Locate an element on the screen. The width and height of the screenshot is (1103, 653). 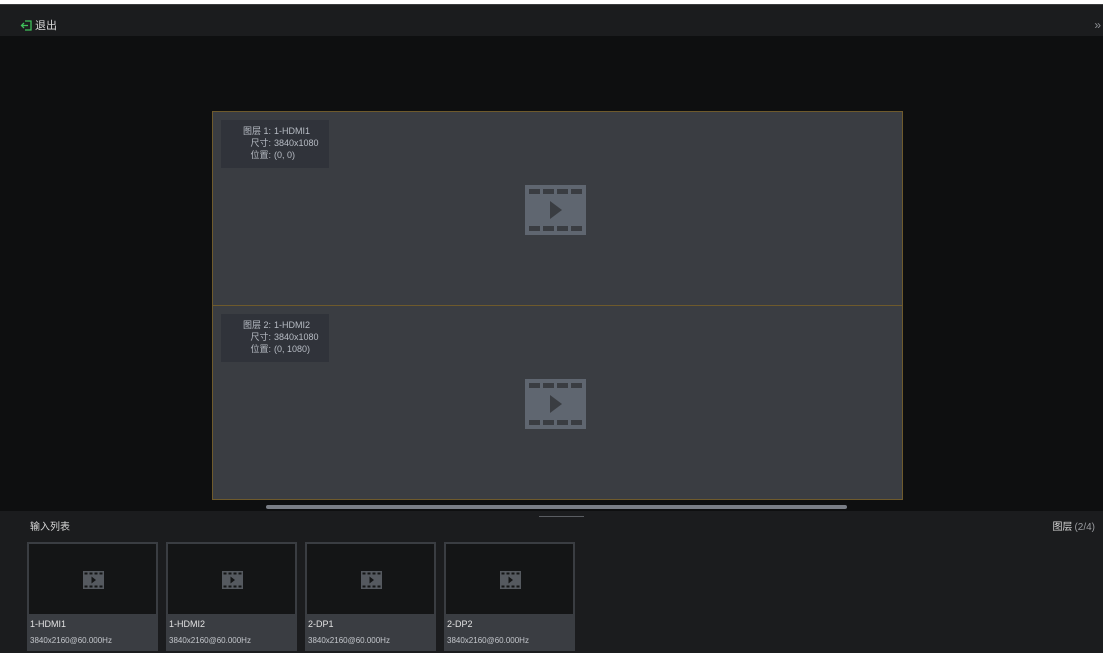
title-bar: 退出 » is located at coordinates (551, 20).